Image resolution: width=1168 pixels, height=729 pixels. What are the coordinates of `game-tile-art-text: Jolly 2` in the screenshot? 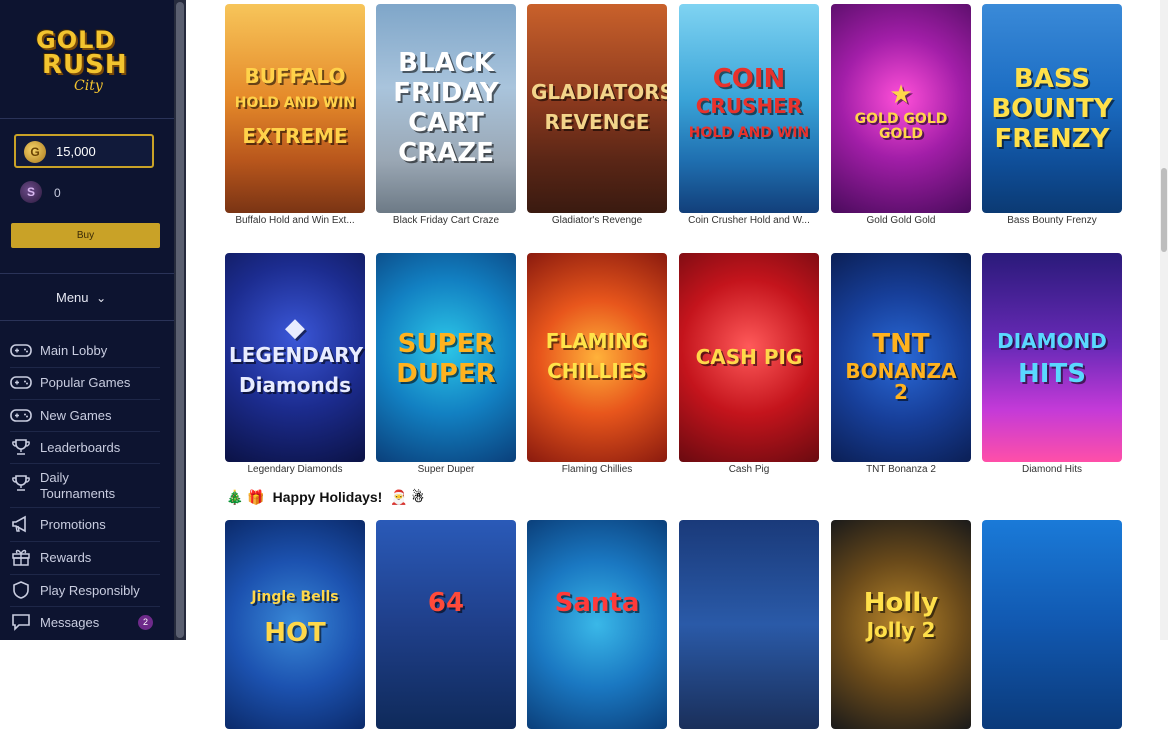 It's located at (901, 630).